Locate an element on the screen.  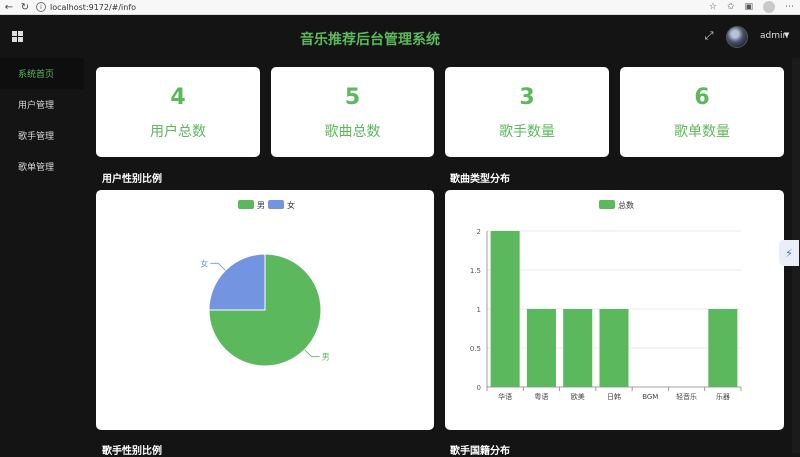
edge-tool-icon: ⚡ is located at coordinates (789, 253).